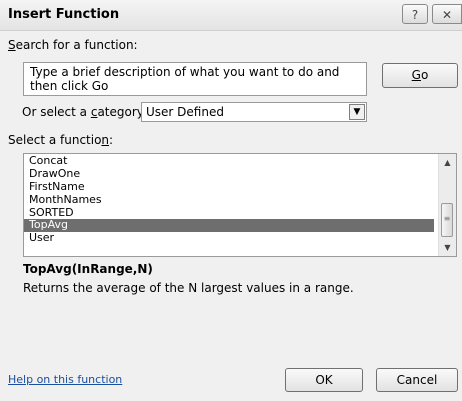  I want to click on category-label: Or select a category:, so click(84, 112).